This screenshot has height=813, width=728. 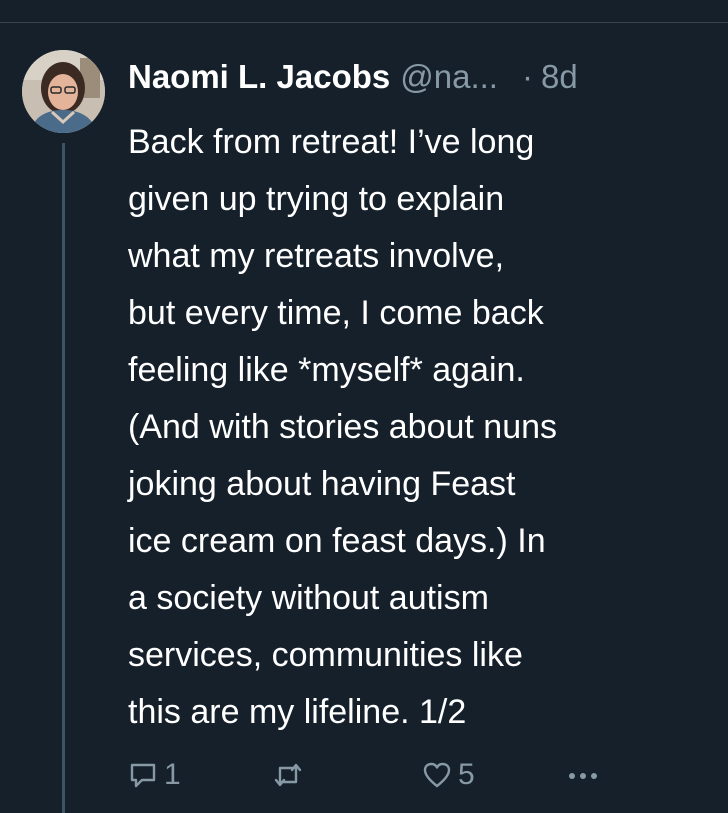 What do you see at coordinates (297, 712) in the screenshot?
I see `tweet-text-line: this are my lifeline. 1/2` at bounding box center [297, 712].